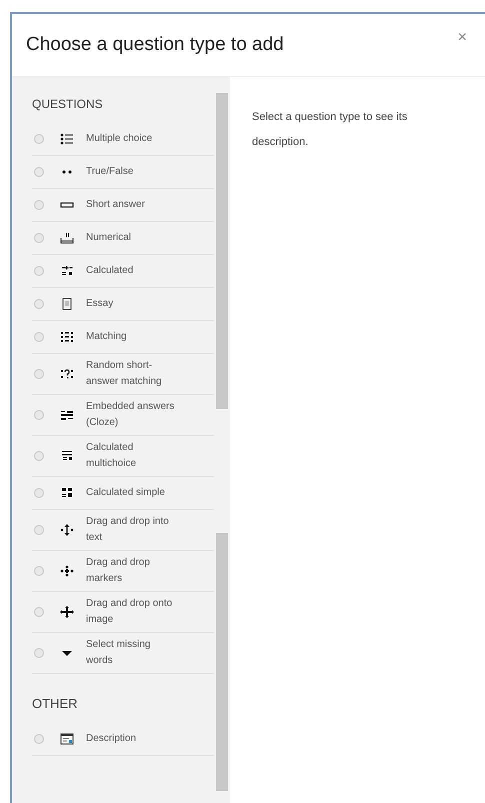  Describe the element at coordinates (67, 571) in the screenshot. I see `move-dots-icon` at that location.